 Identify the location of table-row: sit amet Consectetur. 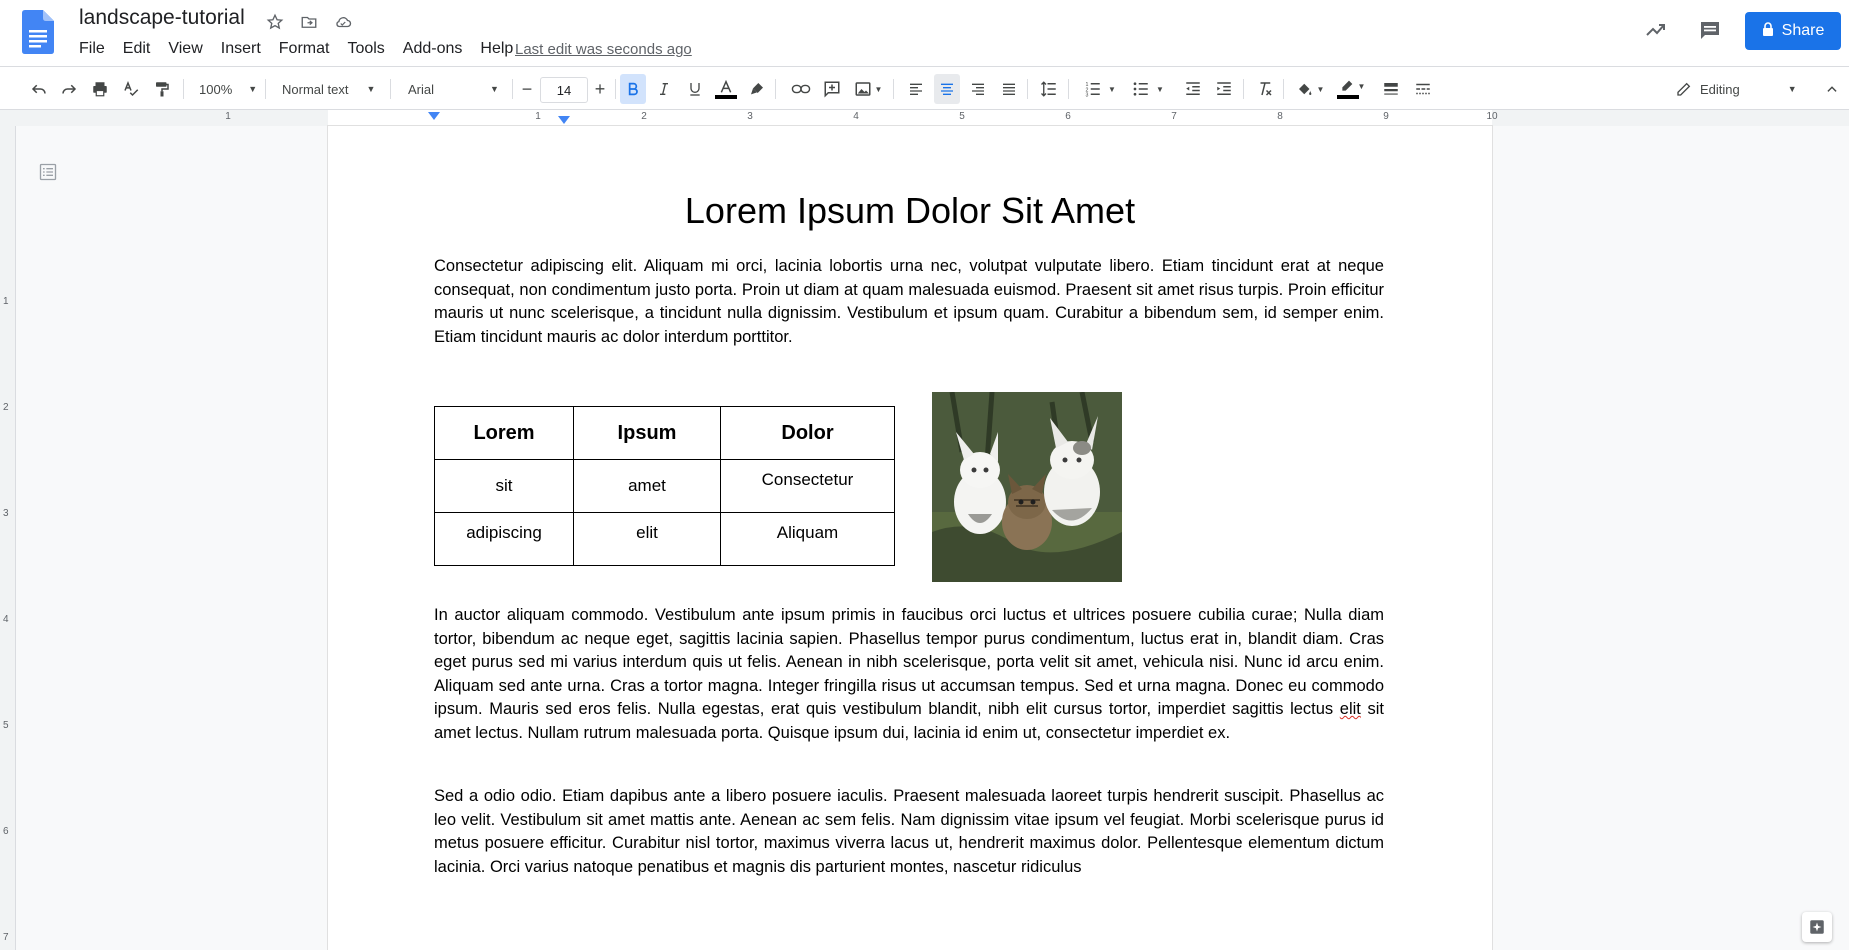
(664, 486).